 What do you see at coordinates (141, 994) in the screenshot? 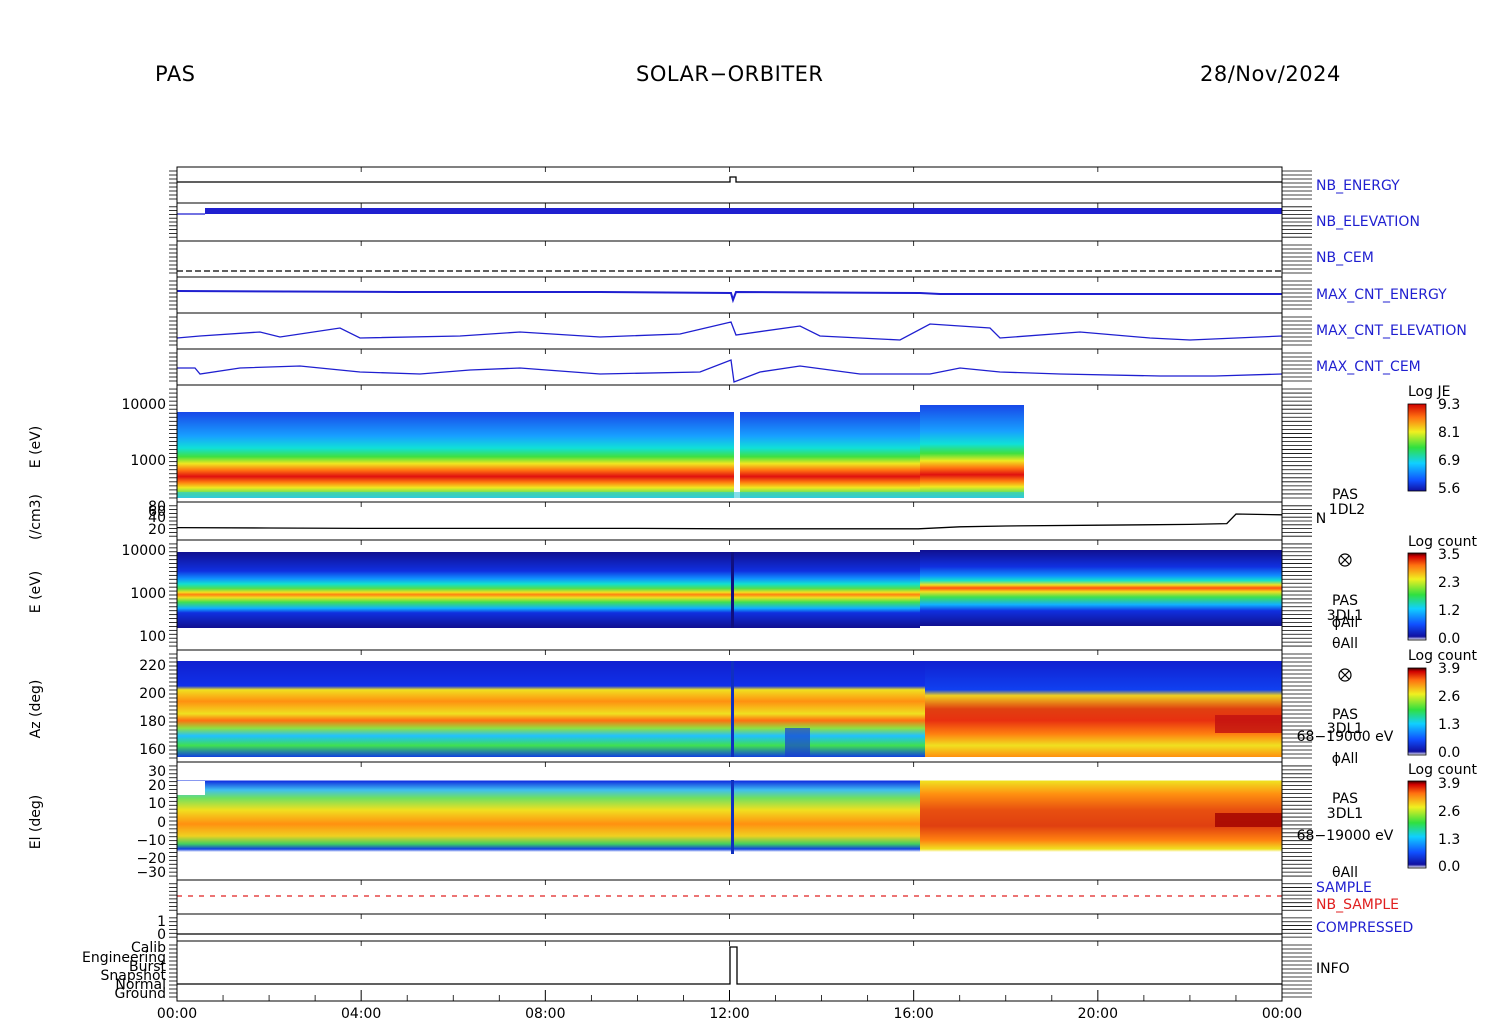
I see `ytick-info-ground: Ground` at bounding box center [141, 994].